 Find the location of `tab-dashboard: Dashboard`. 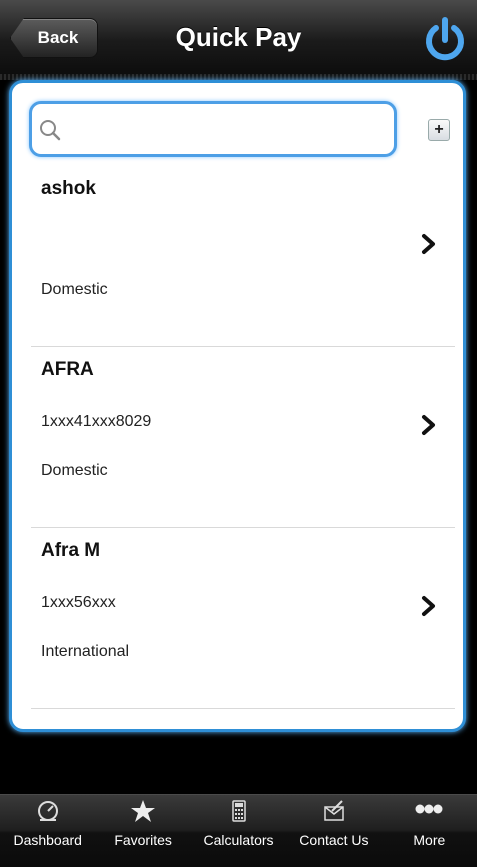

tab-dashboard: Dashboard is located at coordinates (47, 831).